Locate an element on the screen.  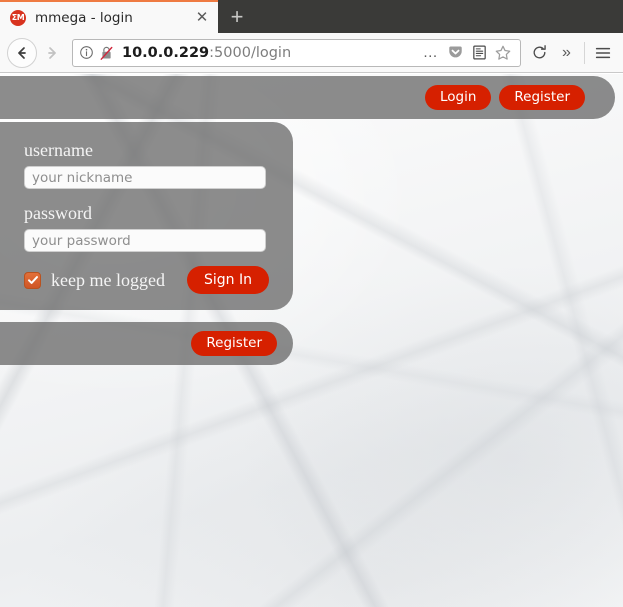
reload-icon is located at coordinates (539, 53).